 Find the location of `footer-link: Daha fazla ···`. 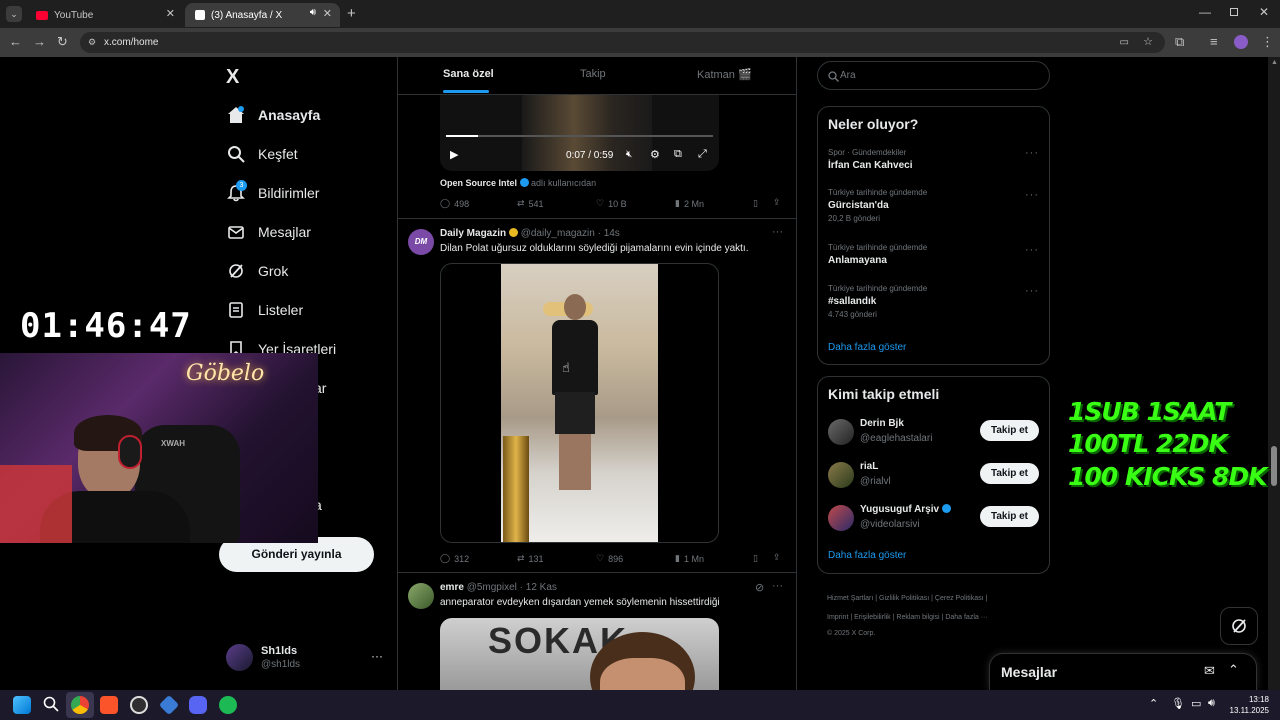

footer-link: Daha fazla ··· is located at coordinates (966, 617).